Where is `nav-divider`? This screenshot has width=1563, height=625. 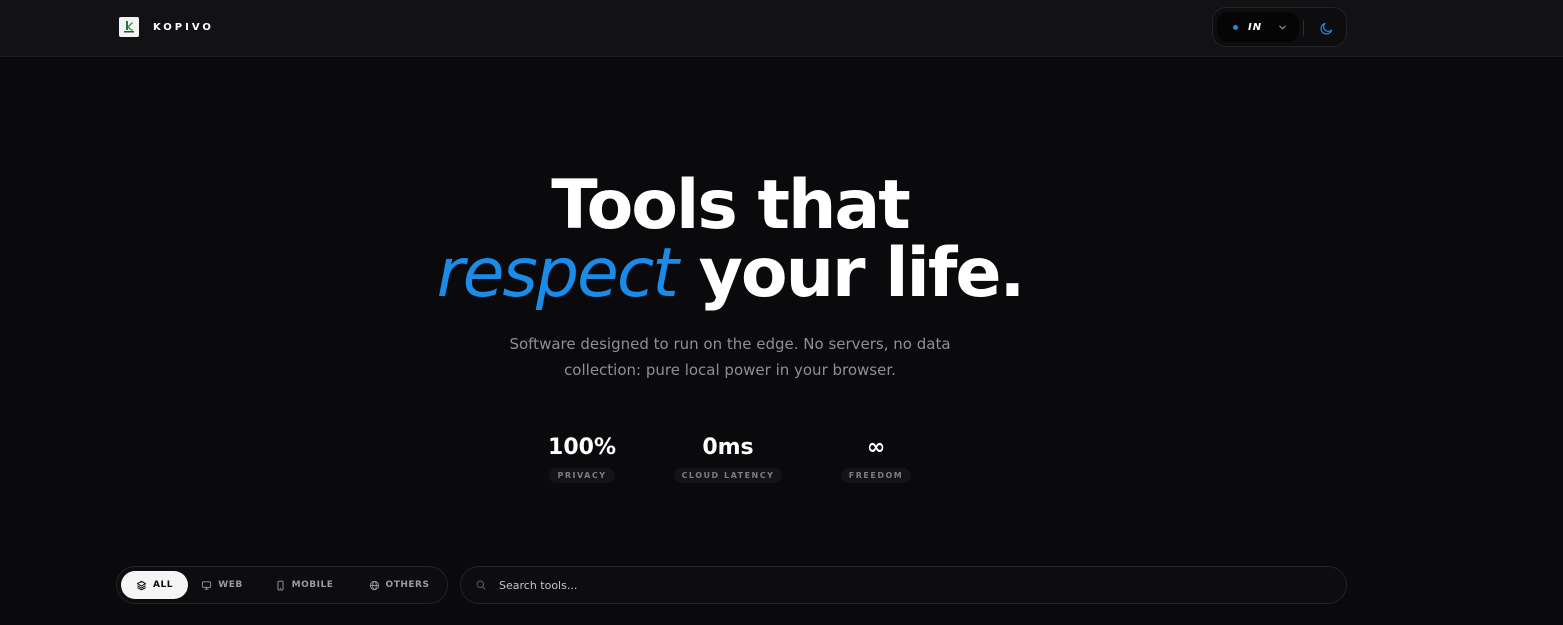 nav-divider is located at coordinates (1303, 28).